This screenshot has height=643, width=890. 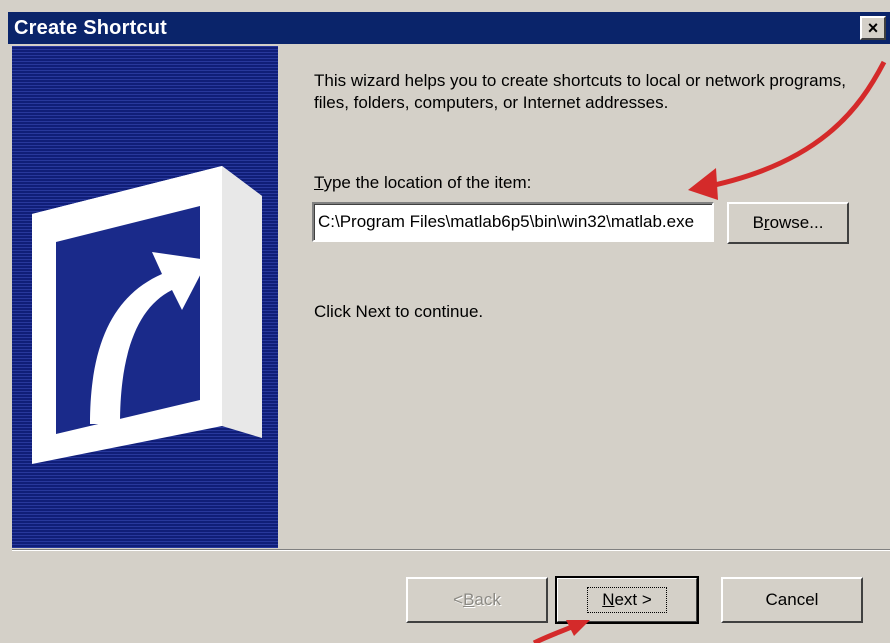 I want to click on browse-label-pre: B, so click(x=758, y=222).